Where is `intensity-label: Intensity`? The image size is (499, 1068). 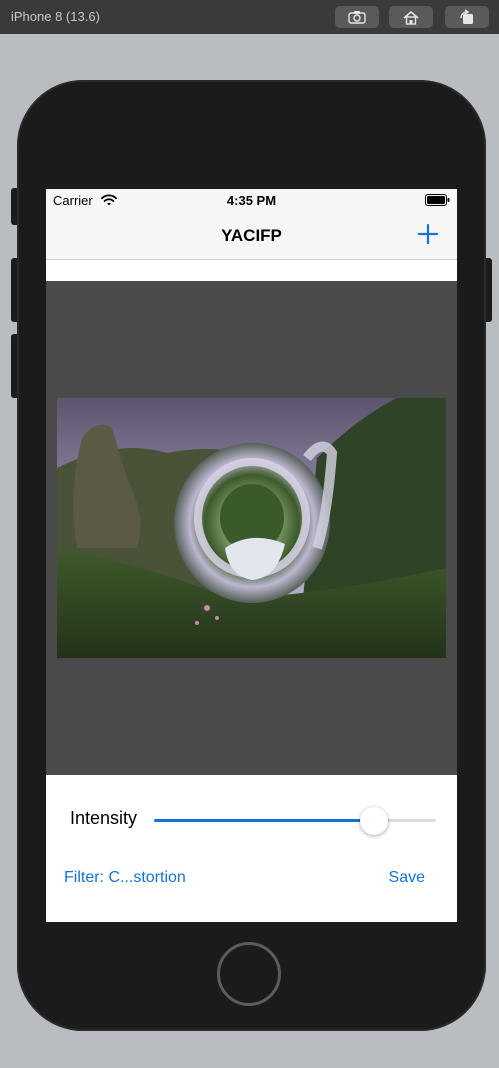 intensity-label: Intensity is located at coordinates (104, 818).